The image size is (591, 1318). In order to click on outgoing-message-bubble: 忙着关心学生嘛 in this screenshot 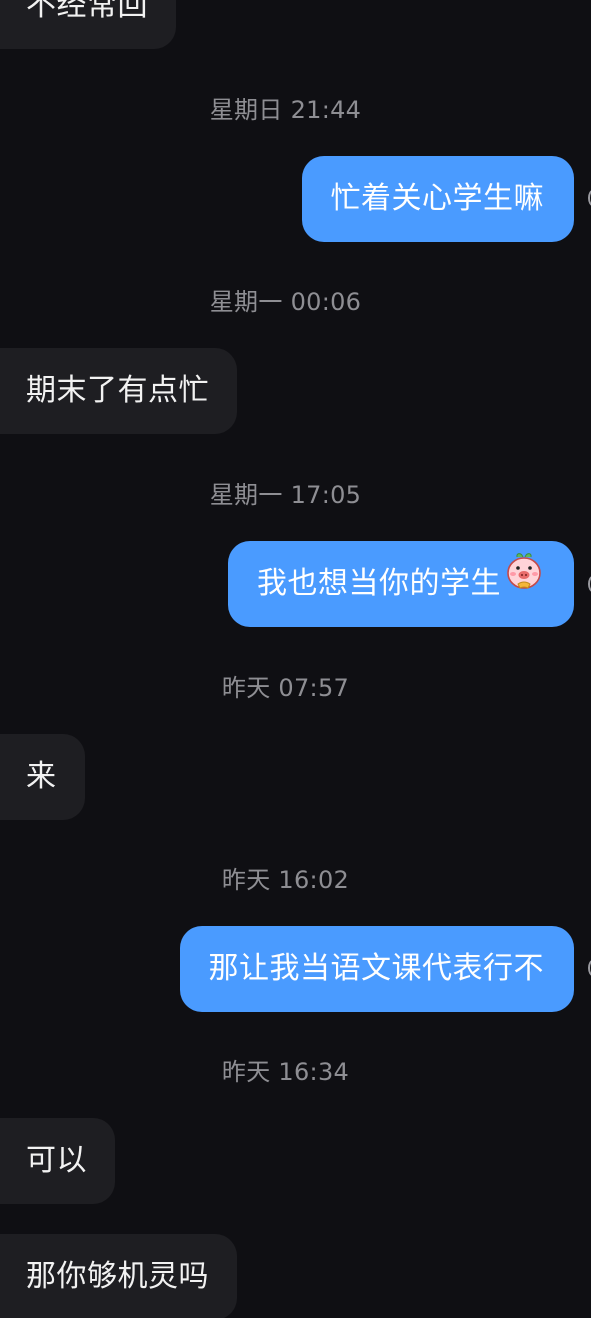, I will do `click(437, 199)`.